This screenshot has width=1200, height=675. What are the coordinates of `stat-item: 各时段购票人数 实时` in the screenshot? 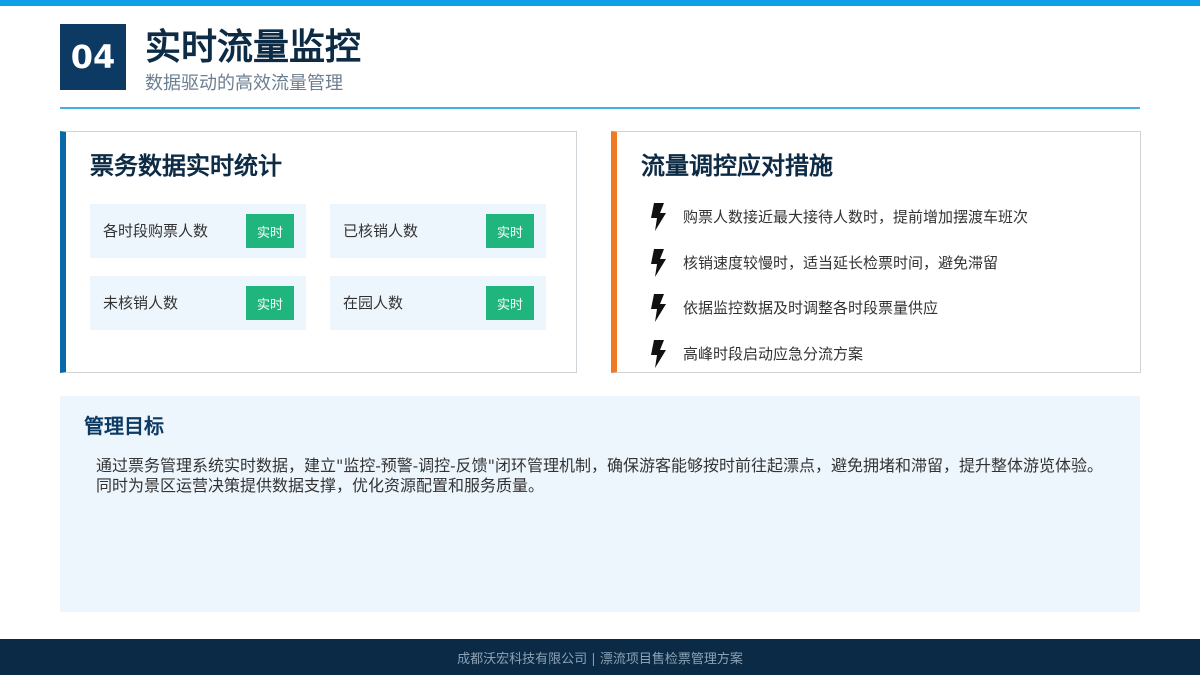 It's located at (198, 231).